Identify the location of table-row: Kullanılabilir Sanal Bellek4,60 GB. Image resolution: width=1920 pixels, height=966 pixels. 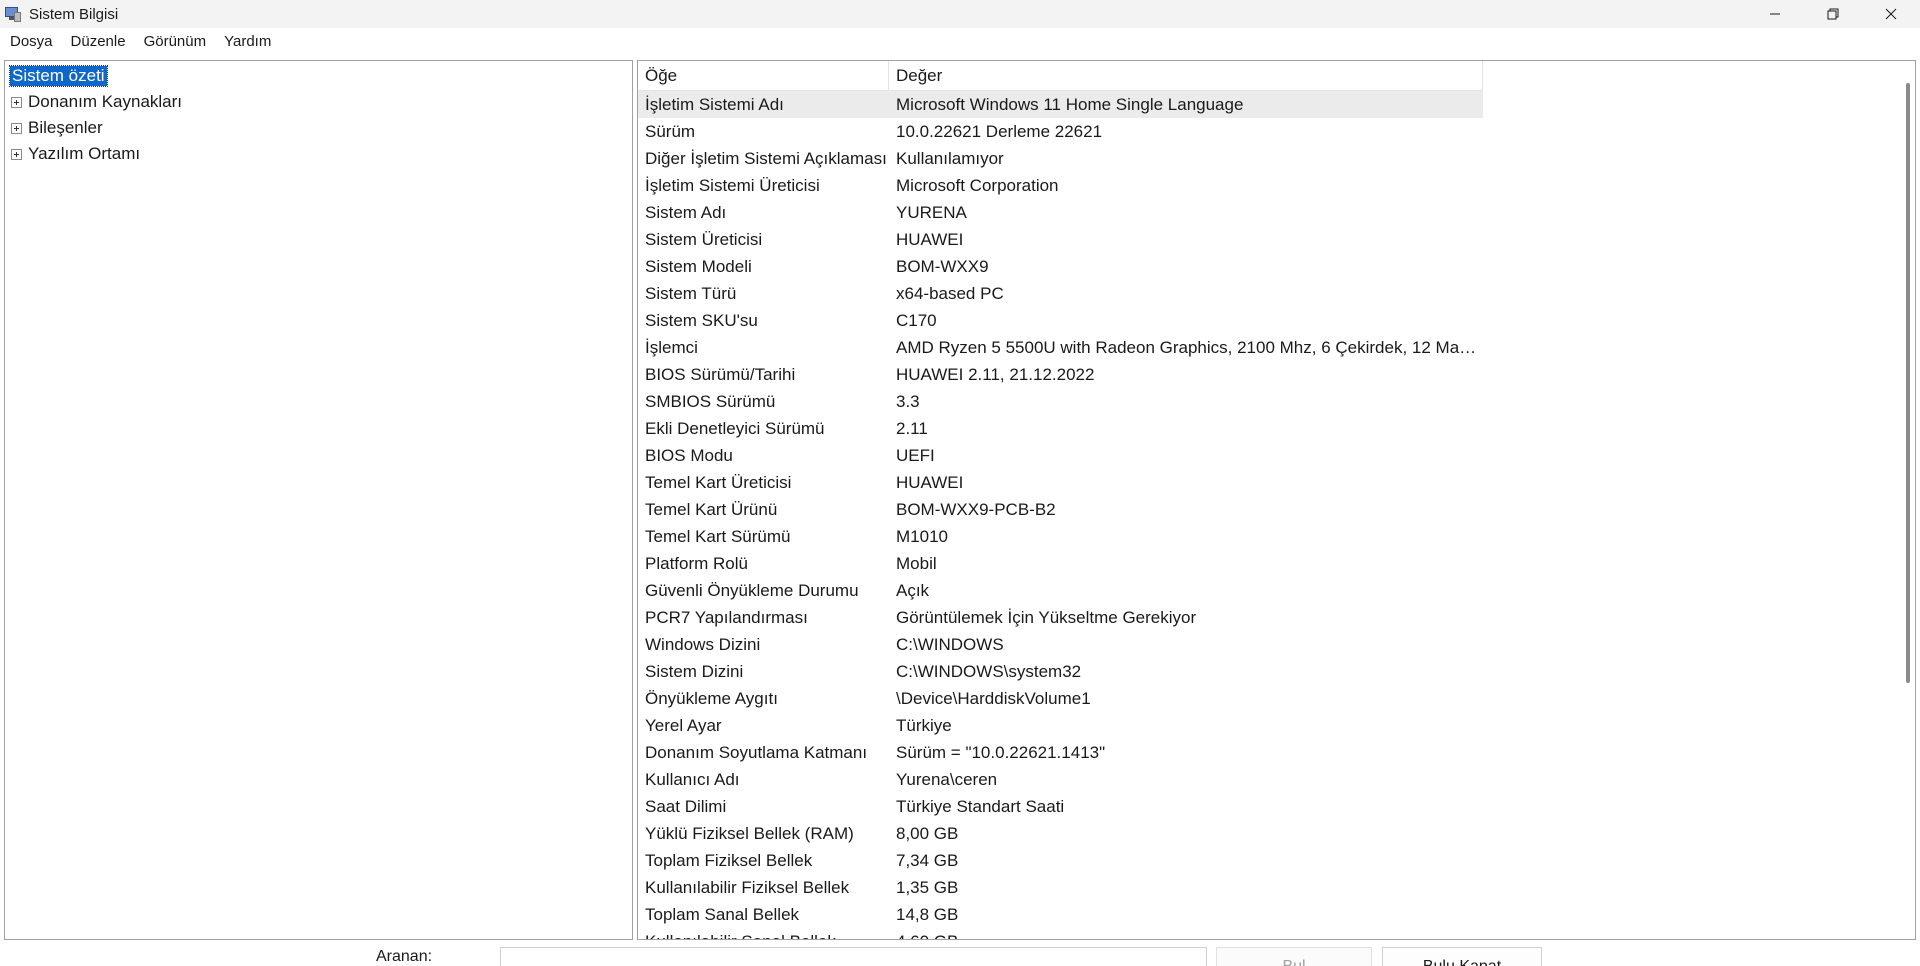
(1060, 934).